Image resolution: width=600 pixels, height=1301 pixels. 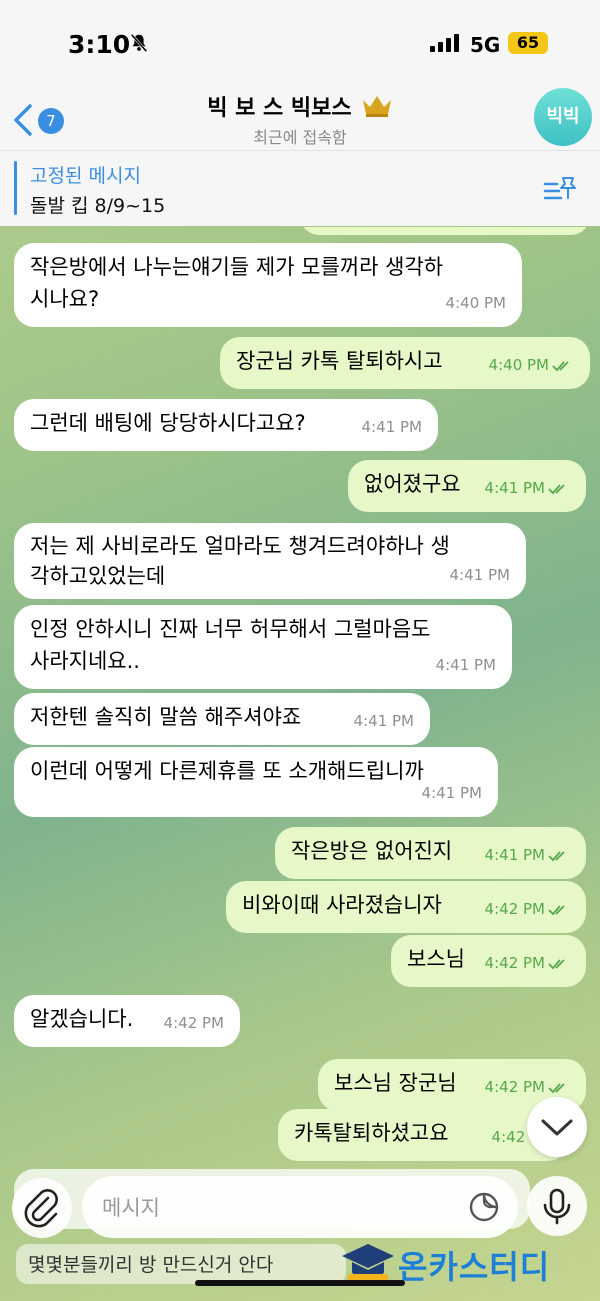 What do you see at coordinates (300, 45) in the screenshot?
I see `status-bar: 3:10 5G 65` at bounding box center [300, 45].